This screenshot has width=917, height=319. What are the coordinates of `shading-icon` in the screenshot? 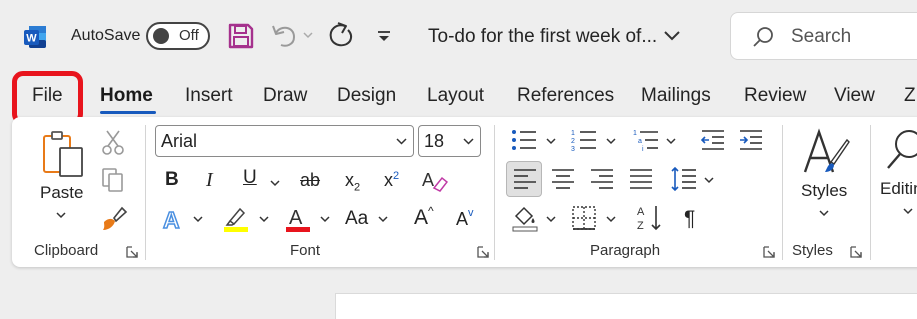 It's located at (525, 218).